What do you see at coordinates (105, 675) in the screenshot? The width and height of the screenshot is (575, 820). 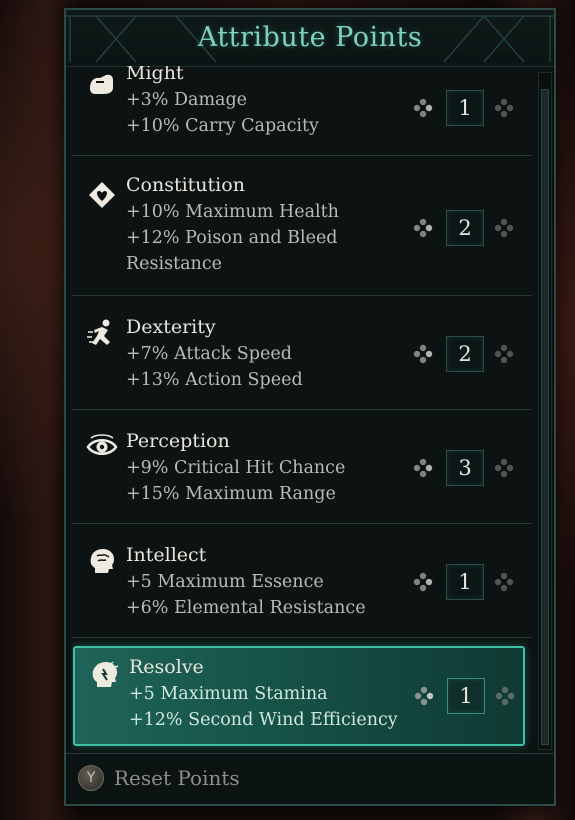 I see `resolve-head-icon` at bounding box center [105, 675].